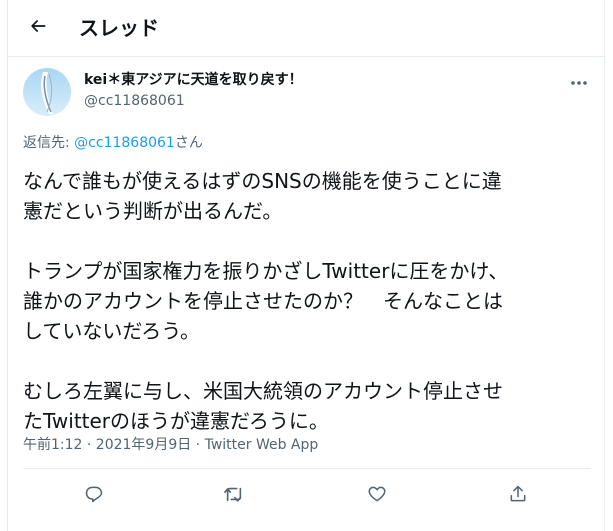 Image resolution: width=613 pixels, height=531 pixels. What do you see at coordinates (111, 331) in the screenshot?
I see `tweet-line: していないだろう。` at bounding box center [111, 331].